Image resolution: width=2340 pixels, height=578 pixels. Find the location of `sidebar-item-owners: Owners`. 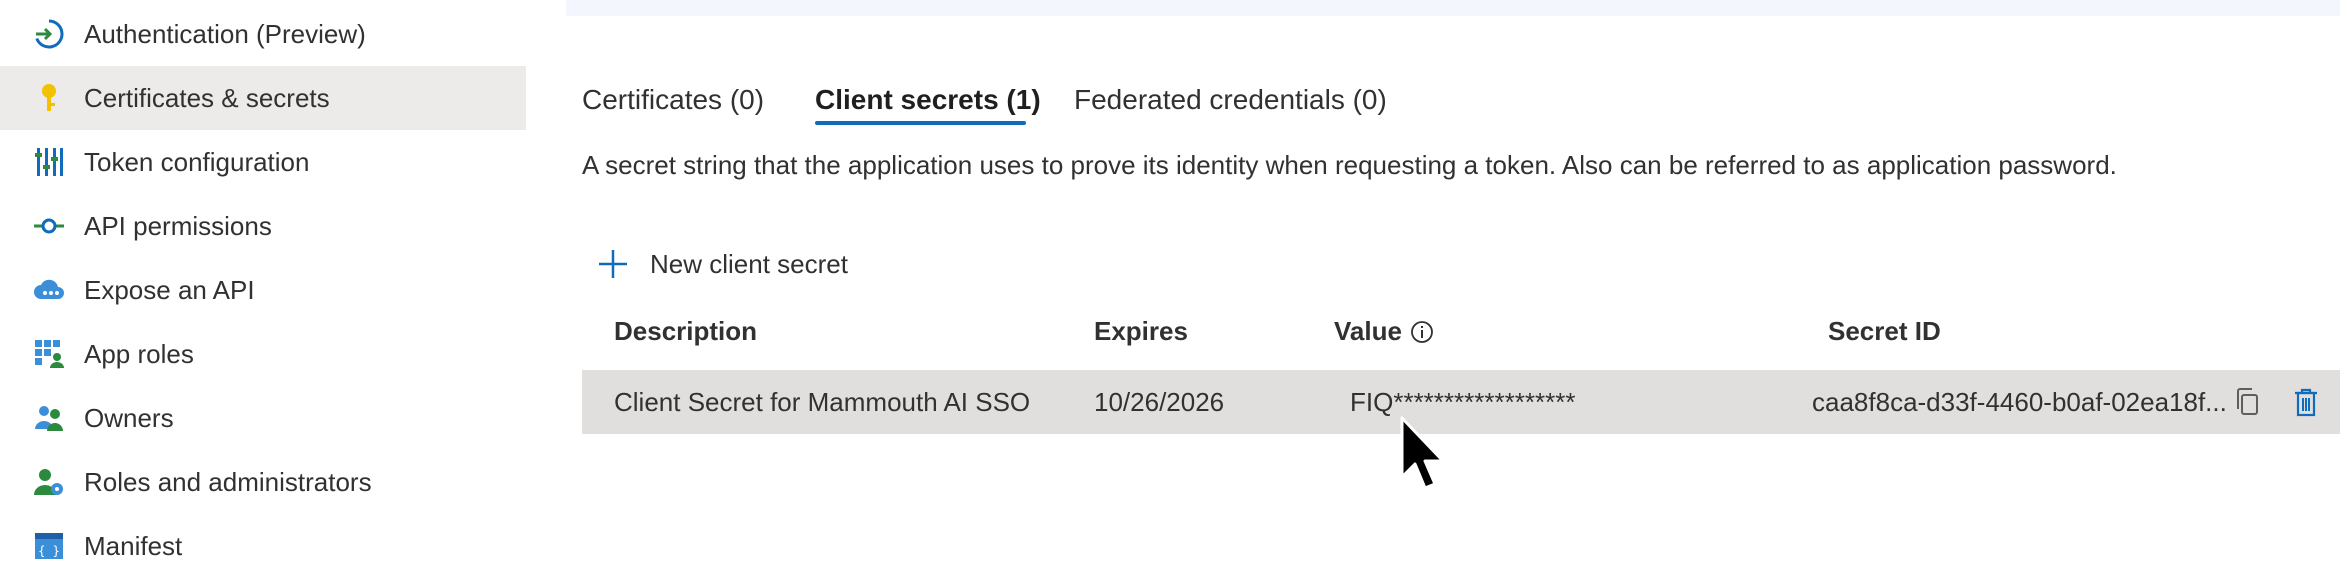

sidebar-item-owners: Owners is located at coordinates (263, 418).